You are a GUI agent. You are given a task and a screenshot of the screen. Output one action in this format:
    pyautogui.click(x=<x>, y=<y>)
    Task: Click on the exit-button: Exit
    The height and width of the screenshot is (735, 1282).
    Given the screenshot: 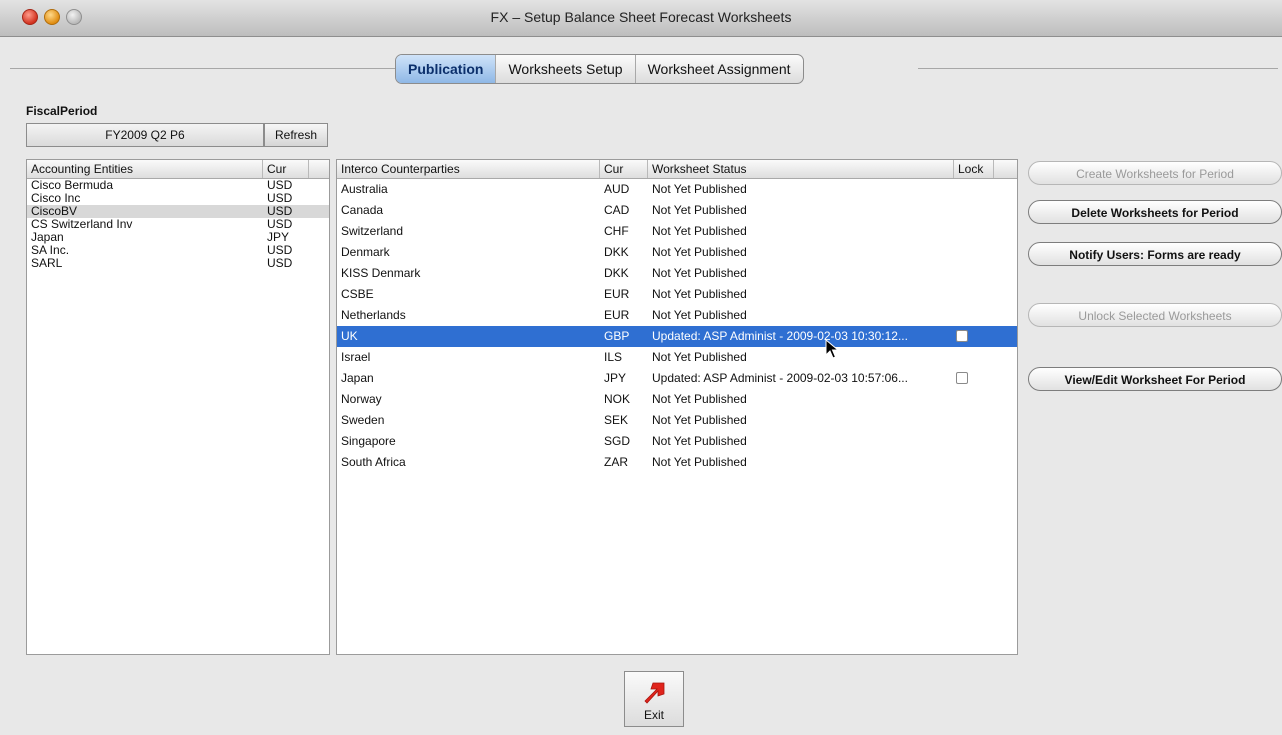 What is the action you would take?
    pyautogui.click(x=654, y=699)
    